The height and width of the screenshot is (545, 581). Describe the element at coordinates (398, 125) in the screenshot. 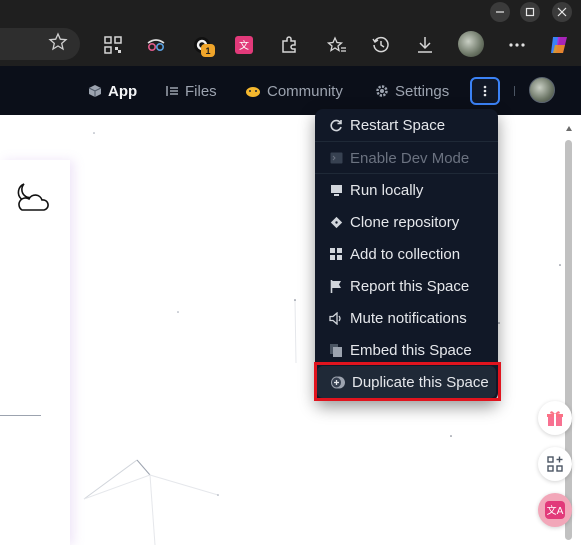

I see `menu-item-label: Restart Space` at that location.